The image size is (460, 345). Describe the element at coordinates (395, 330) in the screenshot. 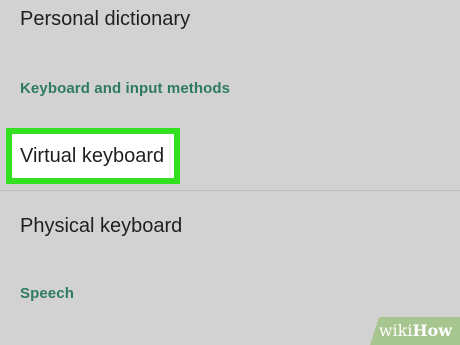

I see `watermark-wiki-text: wiki` at that location.